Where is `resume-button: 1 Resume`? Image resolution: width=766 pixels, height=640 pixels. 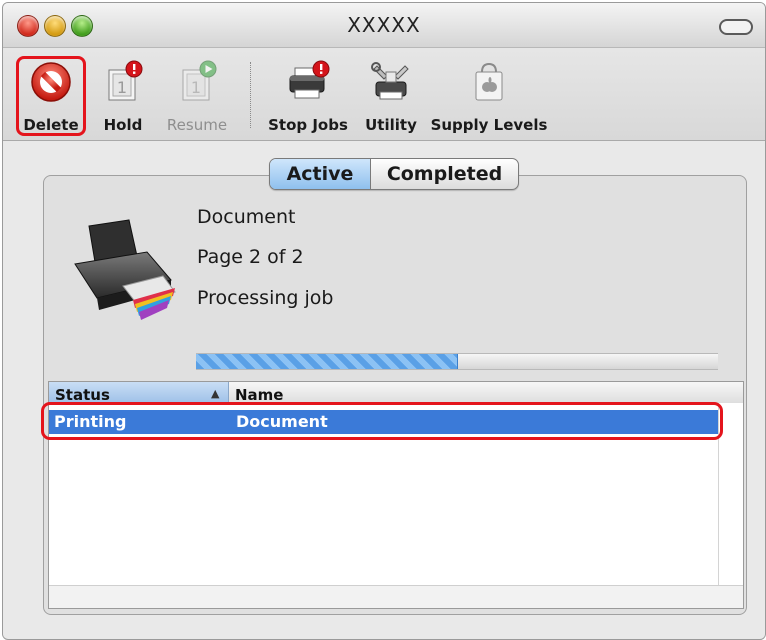 resume-button: 1 Resume is located at coordinates (197, 96).